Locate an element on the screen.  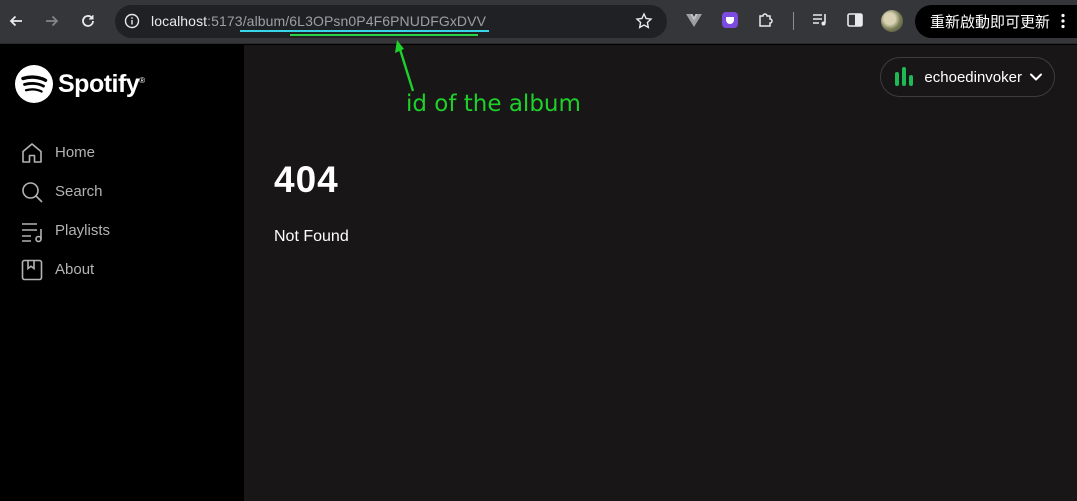
username: echoedinvoker is located at coordinates (973, 77).